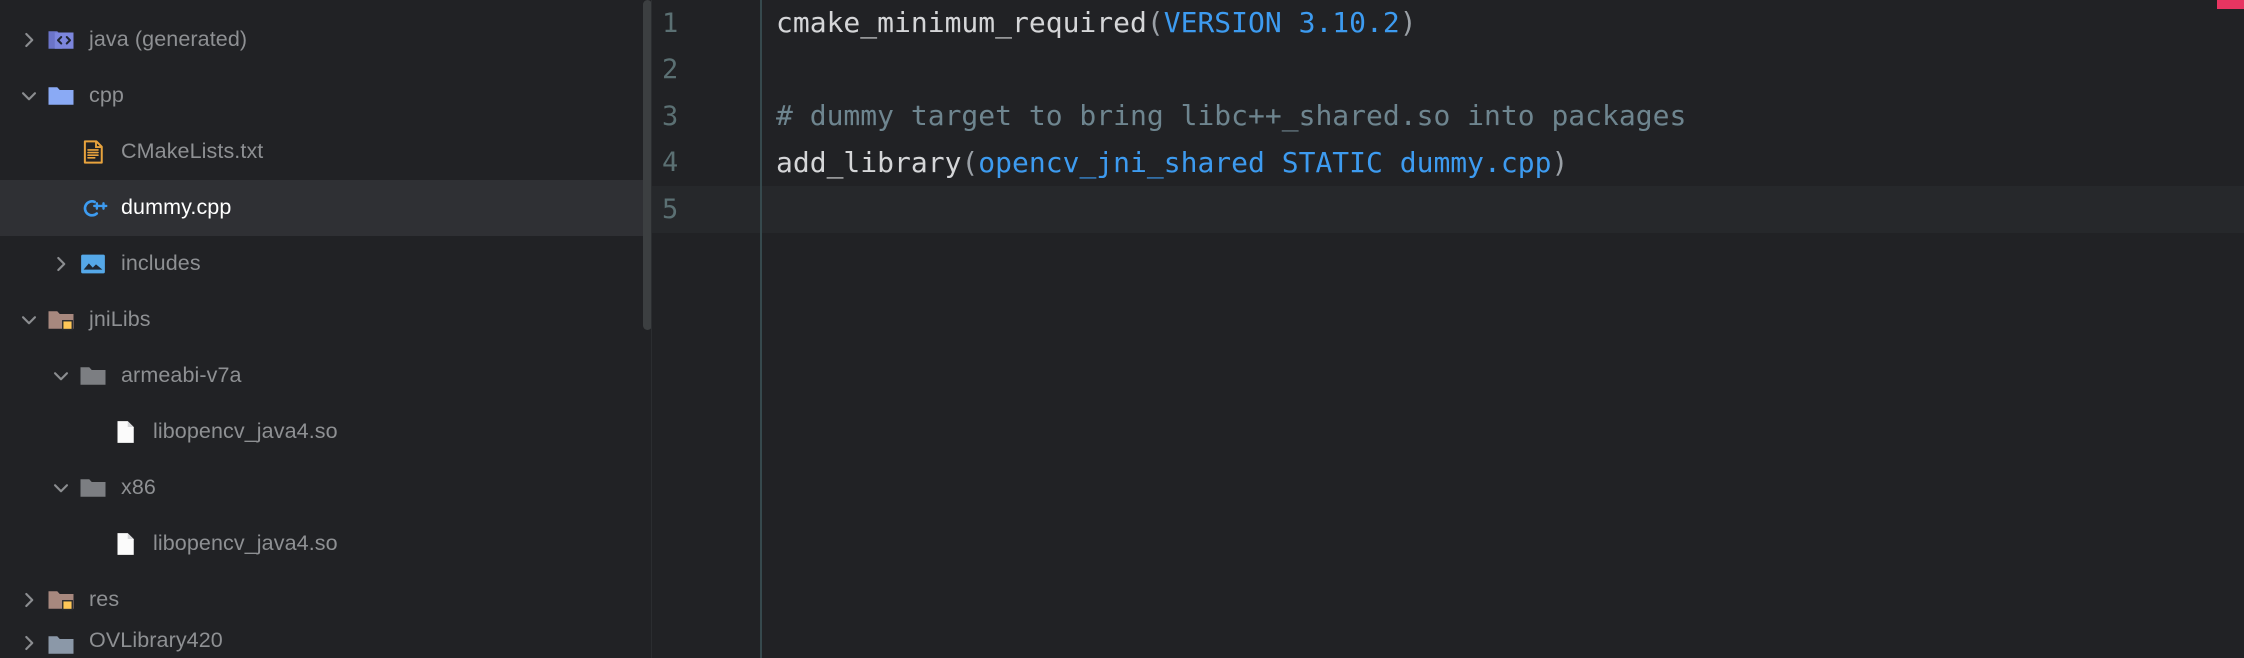 The height and width of the screenshot is (658, 2244). What do you see at coordinates (168, 39) in the screenshot?
I see `tree-item-label: java (generated)` at bounding box center [168, 39].